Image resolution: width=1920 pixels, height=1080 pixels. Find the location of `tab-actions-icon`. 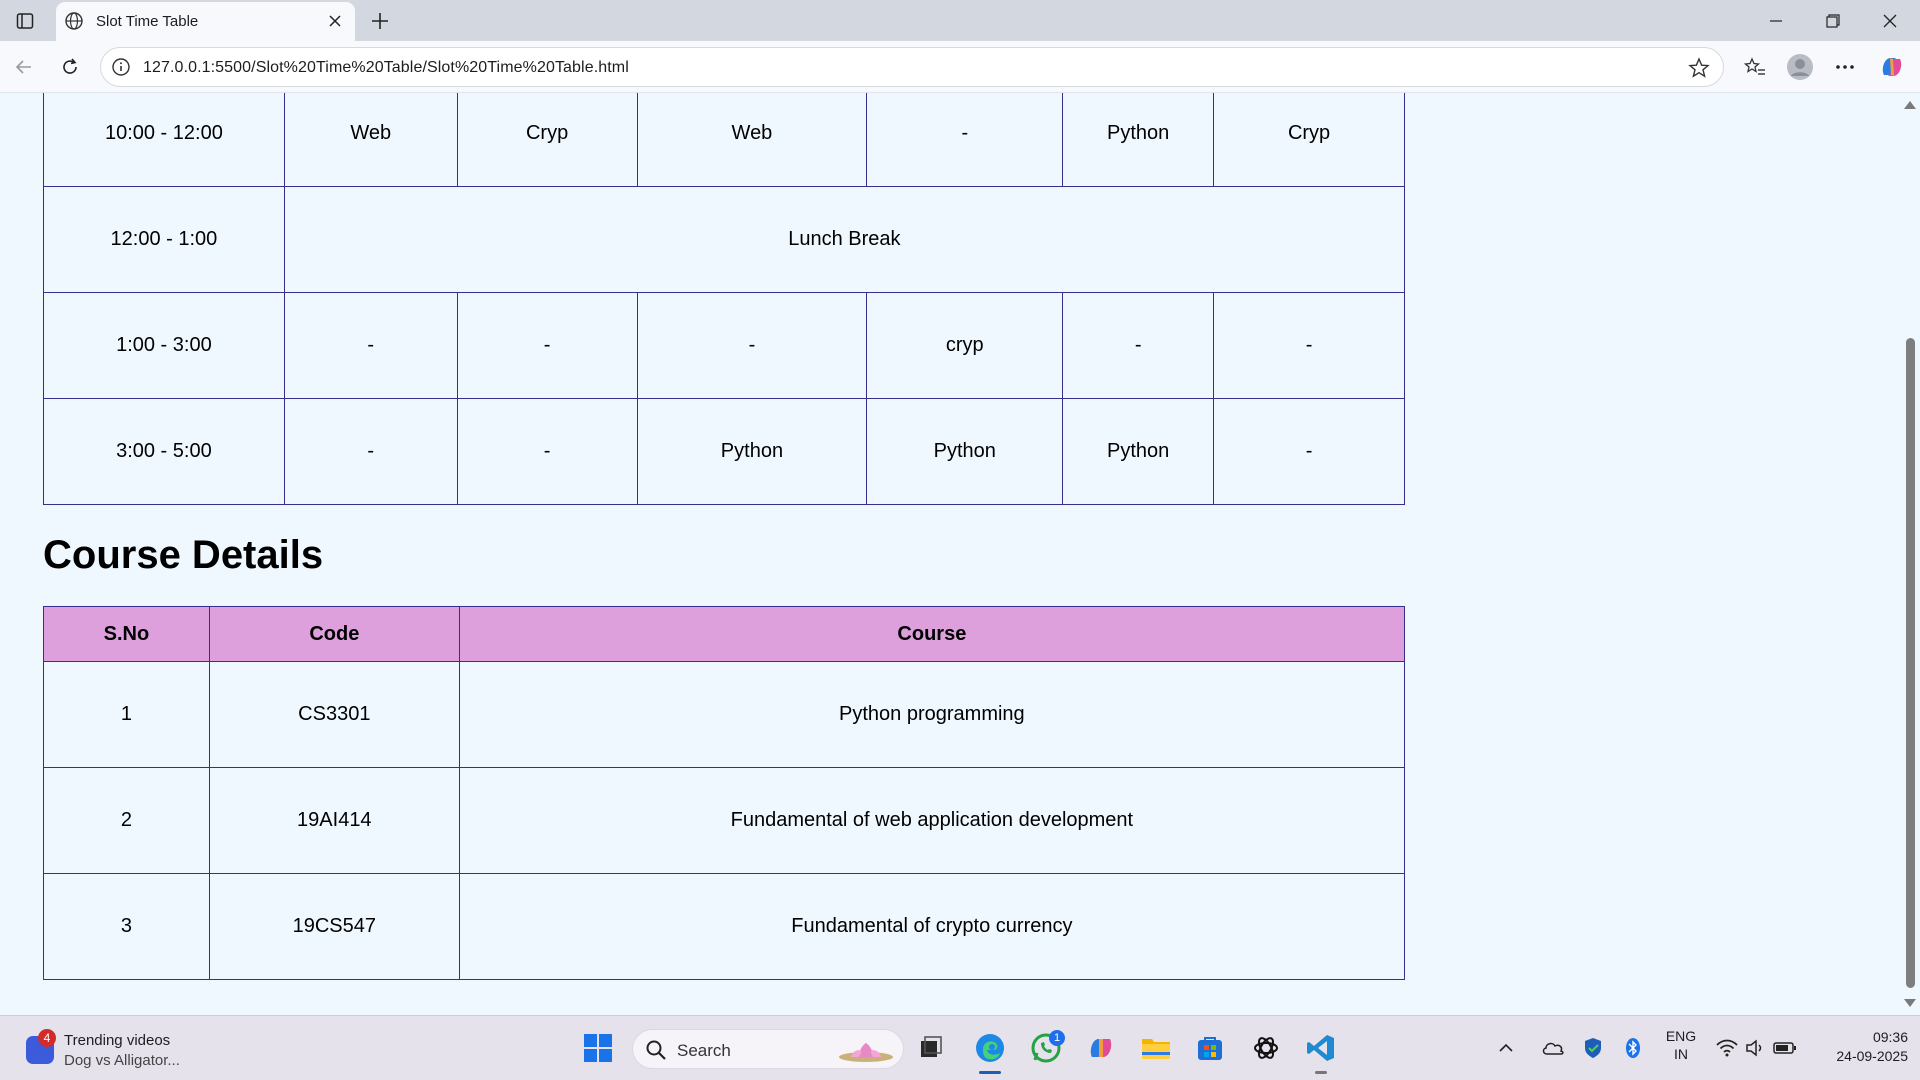

tab-actions-icon is located at coordinates (25, 21).